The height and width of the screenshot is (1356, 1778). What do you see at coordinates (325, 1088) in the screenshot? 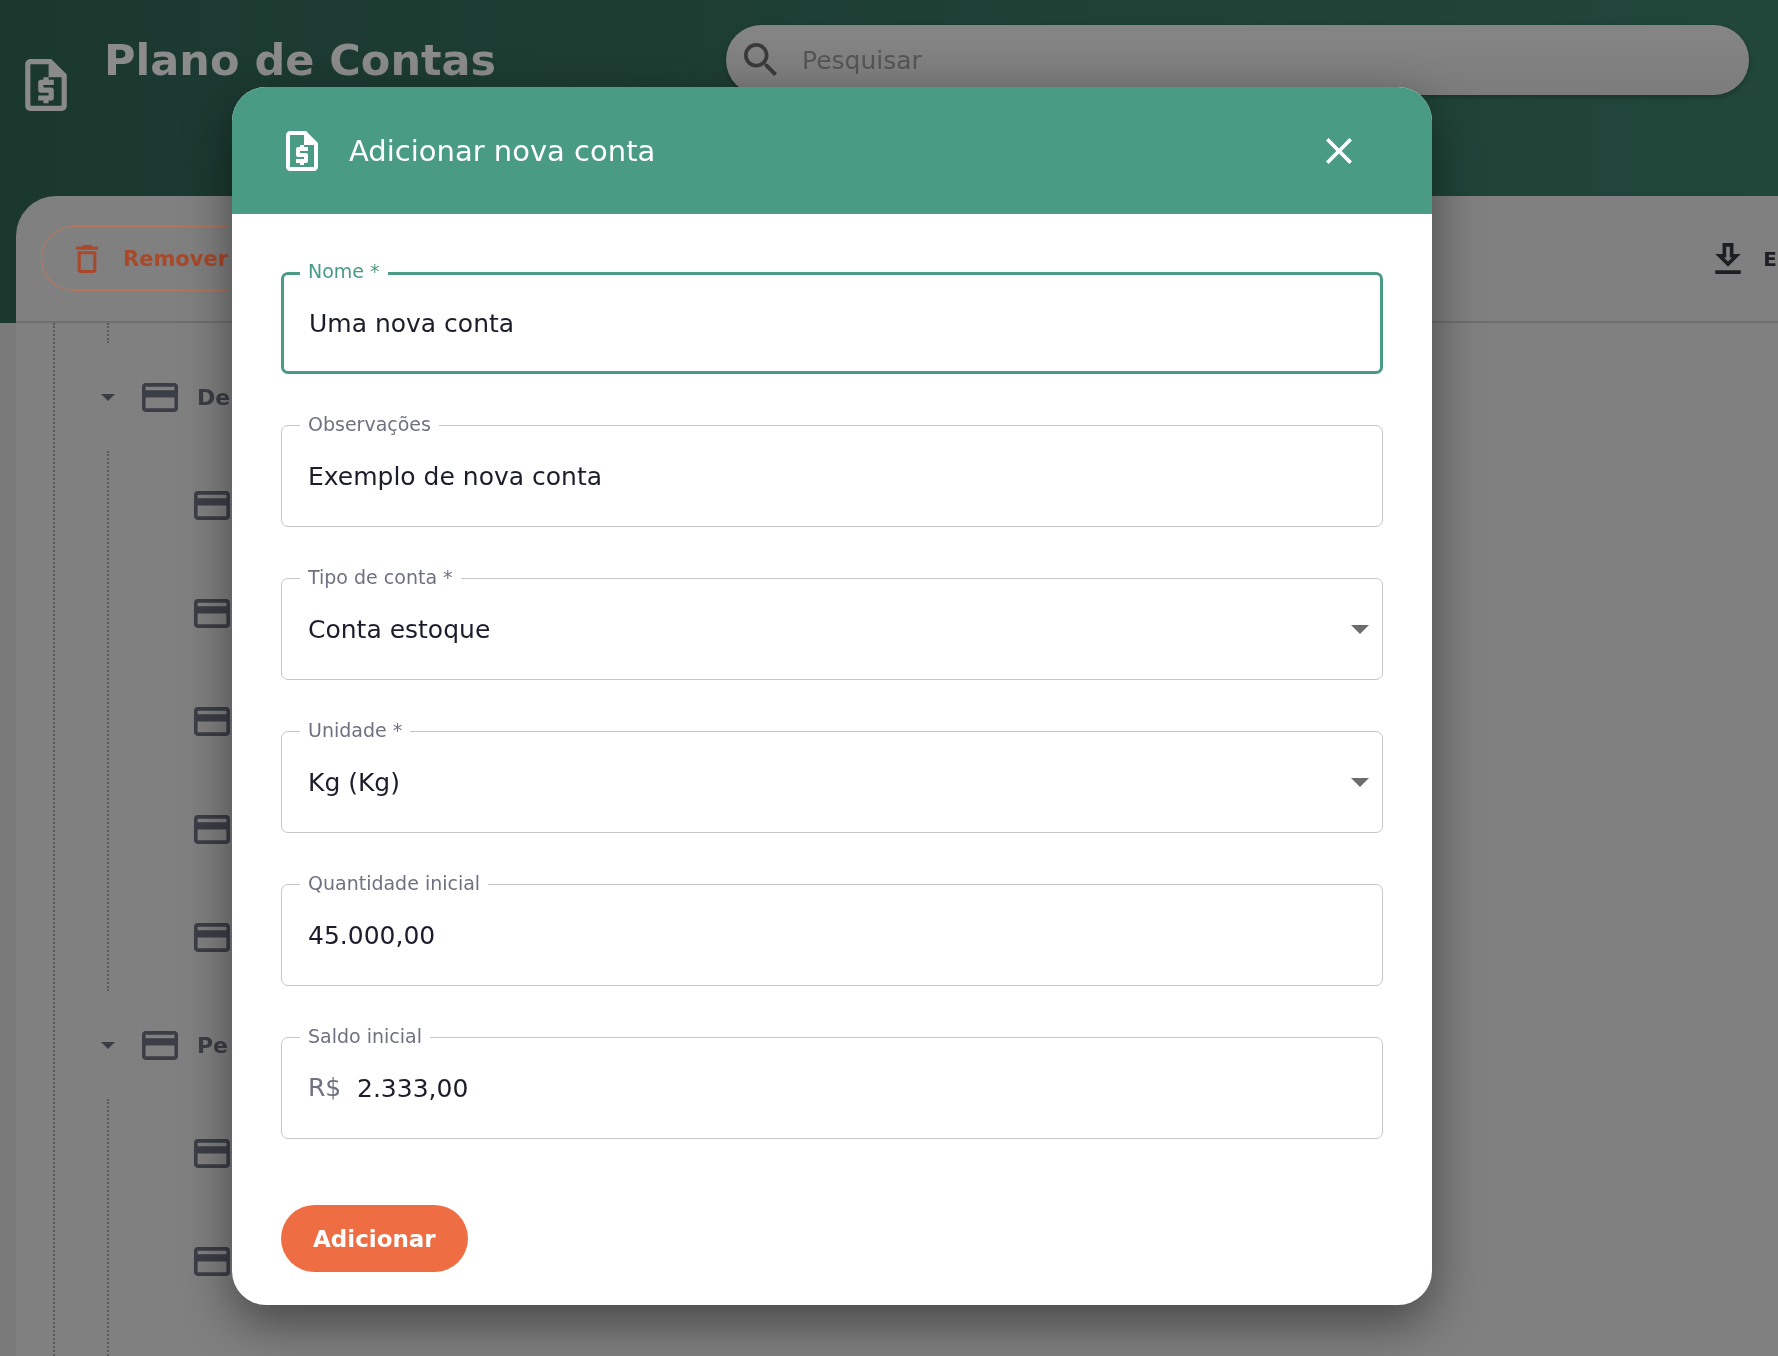
I see `currency-prefix: R$` at bounding box center [325, 1088].